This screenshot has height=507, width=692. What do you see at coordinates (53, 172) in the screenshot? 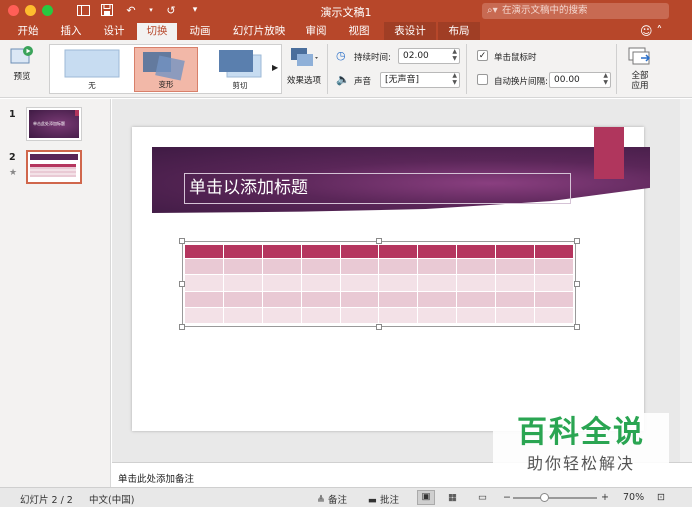
I see `slide-2-table-body` at bounding box center [53, 172].